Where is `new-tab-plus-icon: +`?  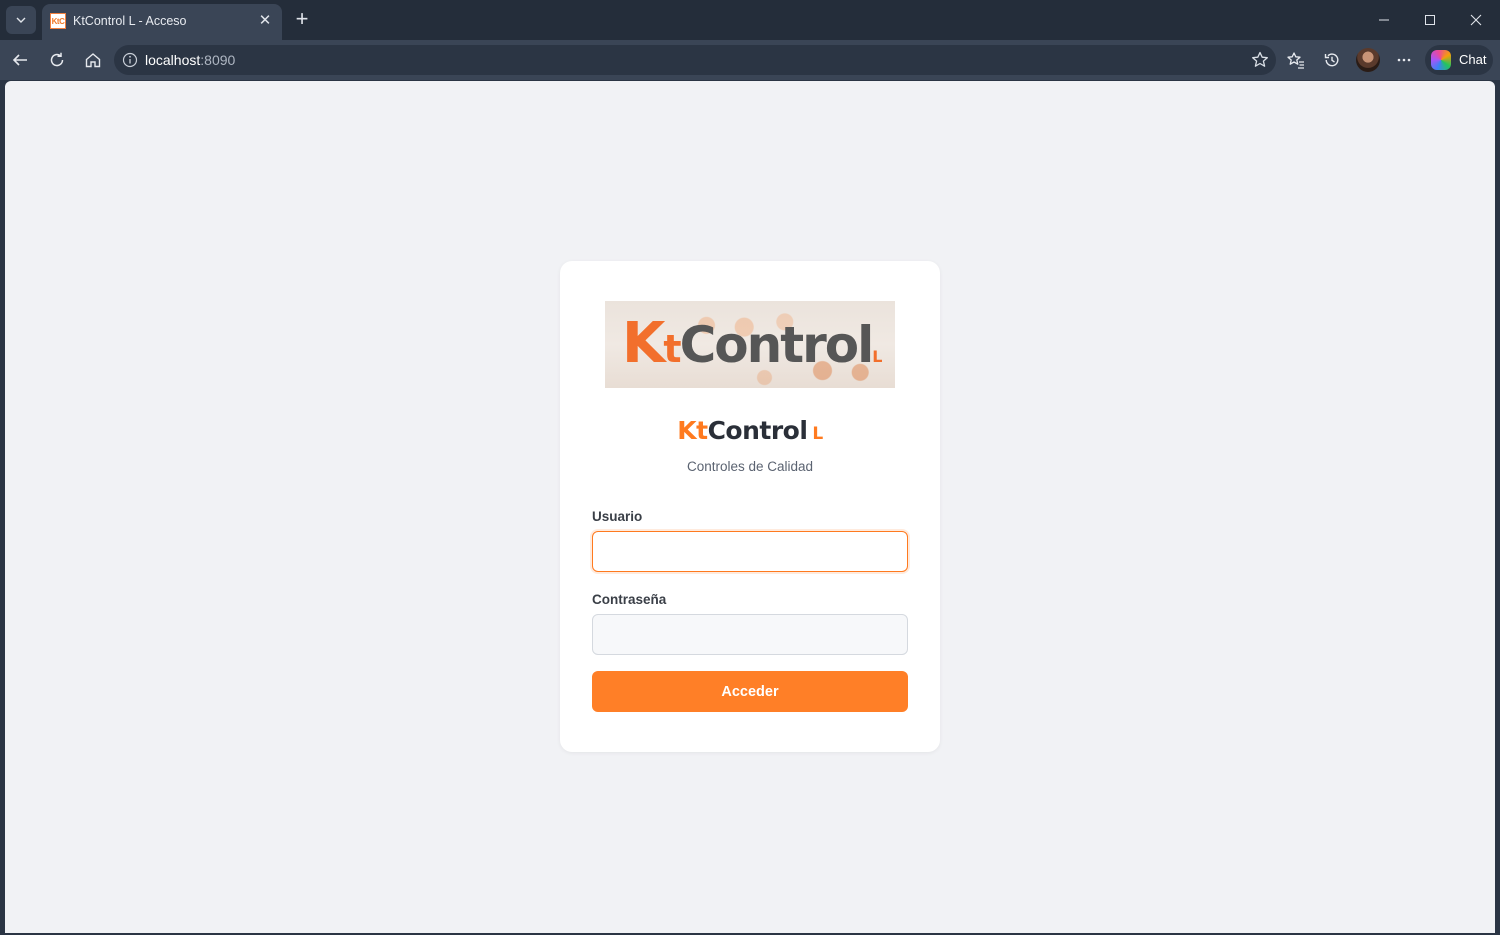
new-tab-plus-icon: + is located at coordinates (302, 20).